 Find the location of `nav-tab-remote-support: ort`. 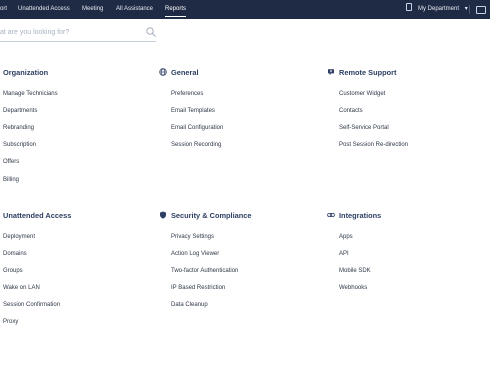

nav-tab-remote-support: ort is located at coordinates (3, 9).